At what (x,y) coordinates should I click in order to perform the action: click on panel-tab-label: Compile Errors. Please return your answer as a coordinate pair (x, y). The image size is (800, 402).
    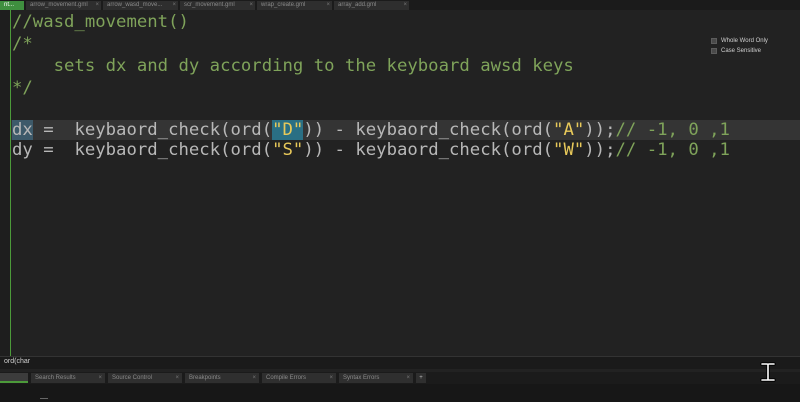
    Looking at the image, I should click on (286, 378).